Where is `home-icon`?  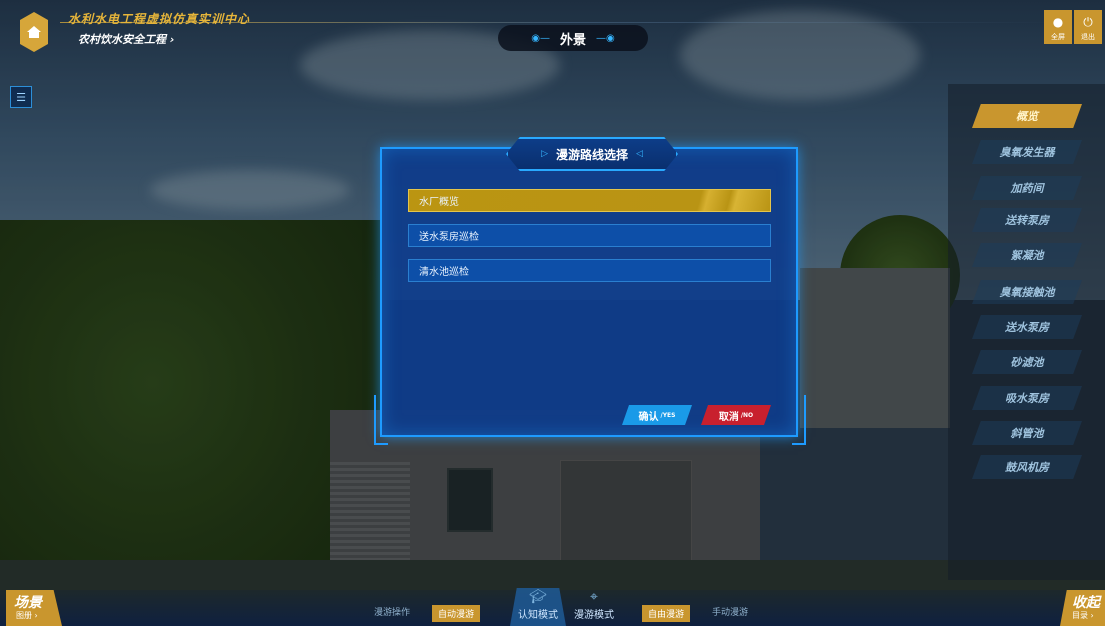
home-icon is located at coordinates (34, 32).